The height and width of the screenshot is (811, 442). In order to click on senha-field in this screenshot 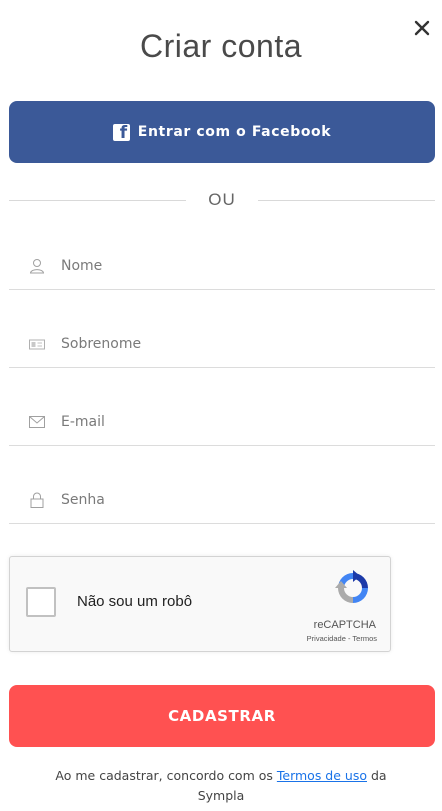, I will do `click(222, 500)`.